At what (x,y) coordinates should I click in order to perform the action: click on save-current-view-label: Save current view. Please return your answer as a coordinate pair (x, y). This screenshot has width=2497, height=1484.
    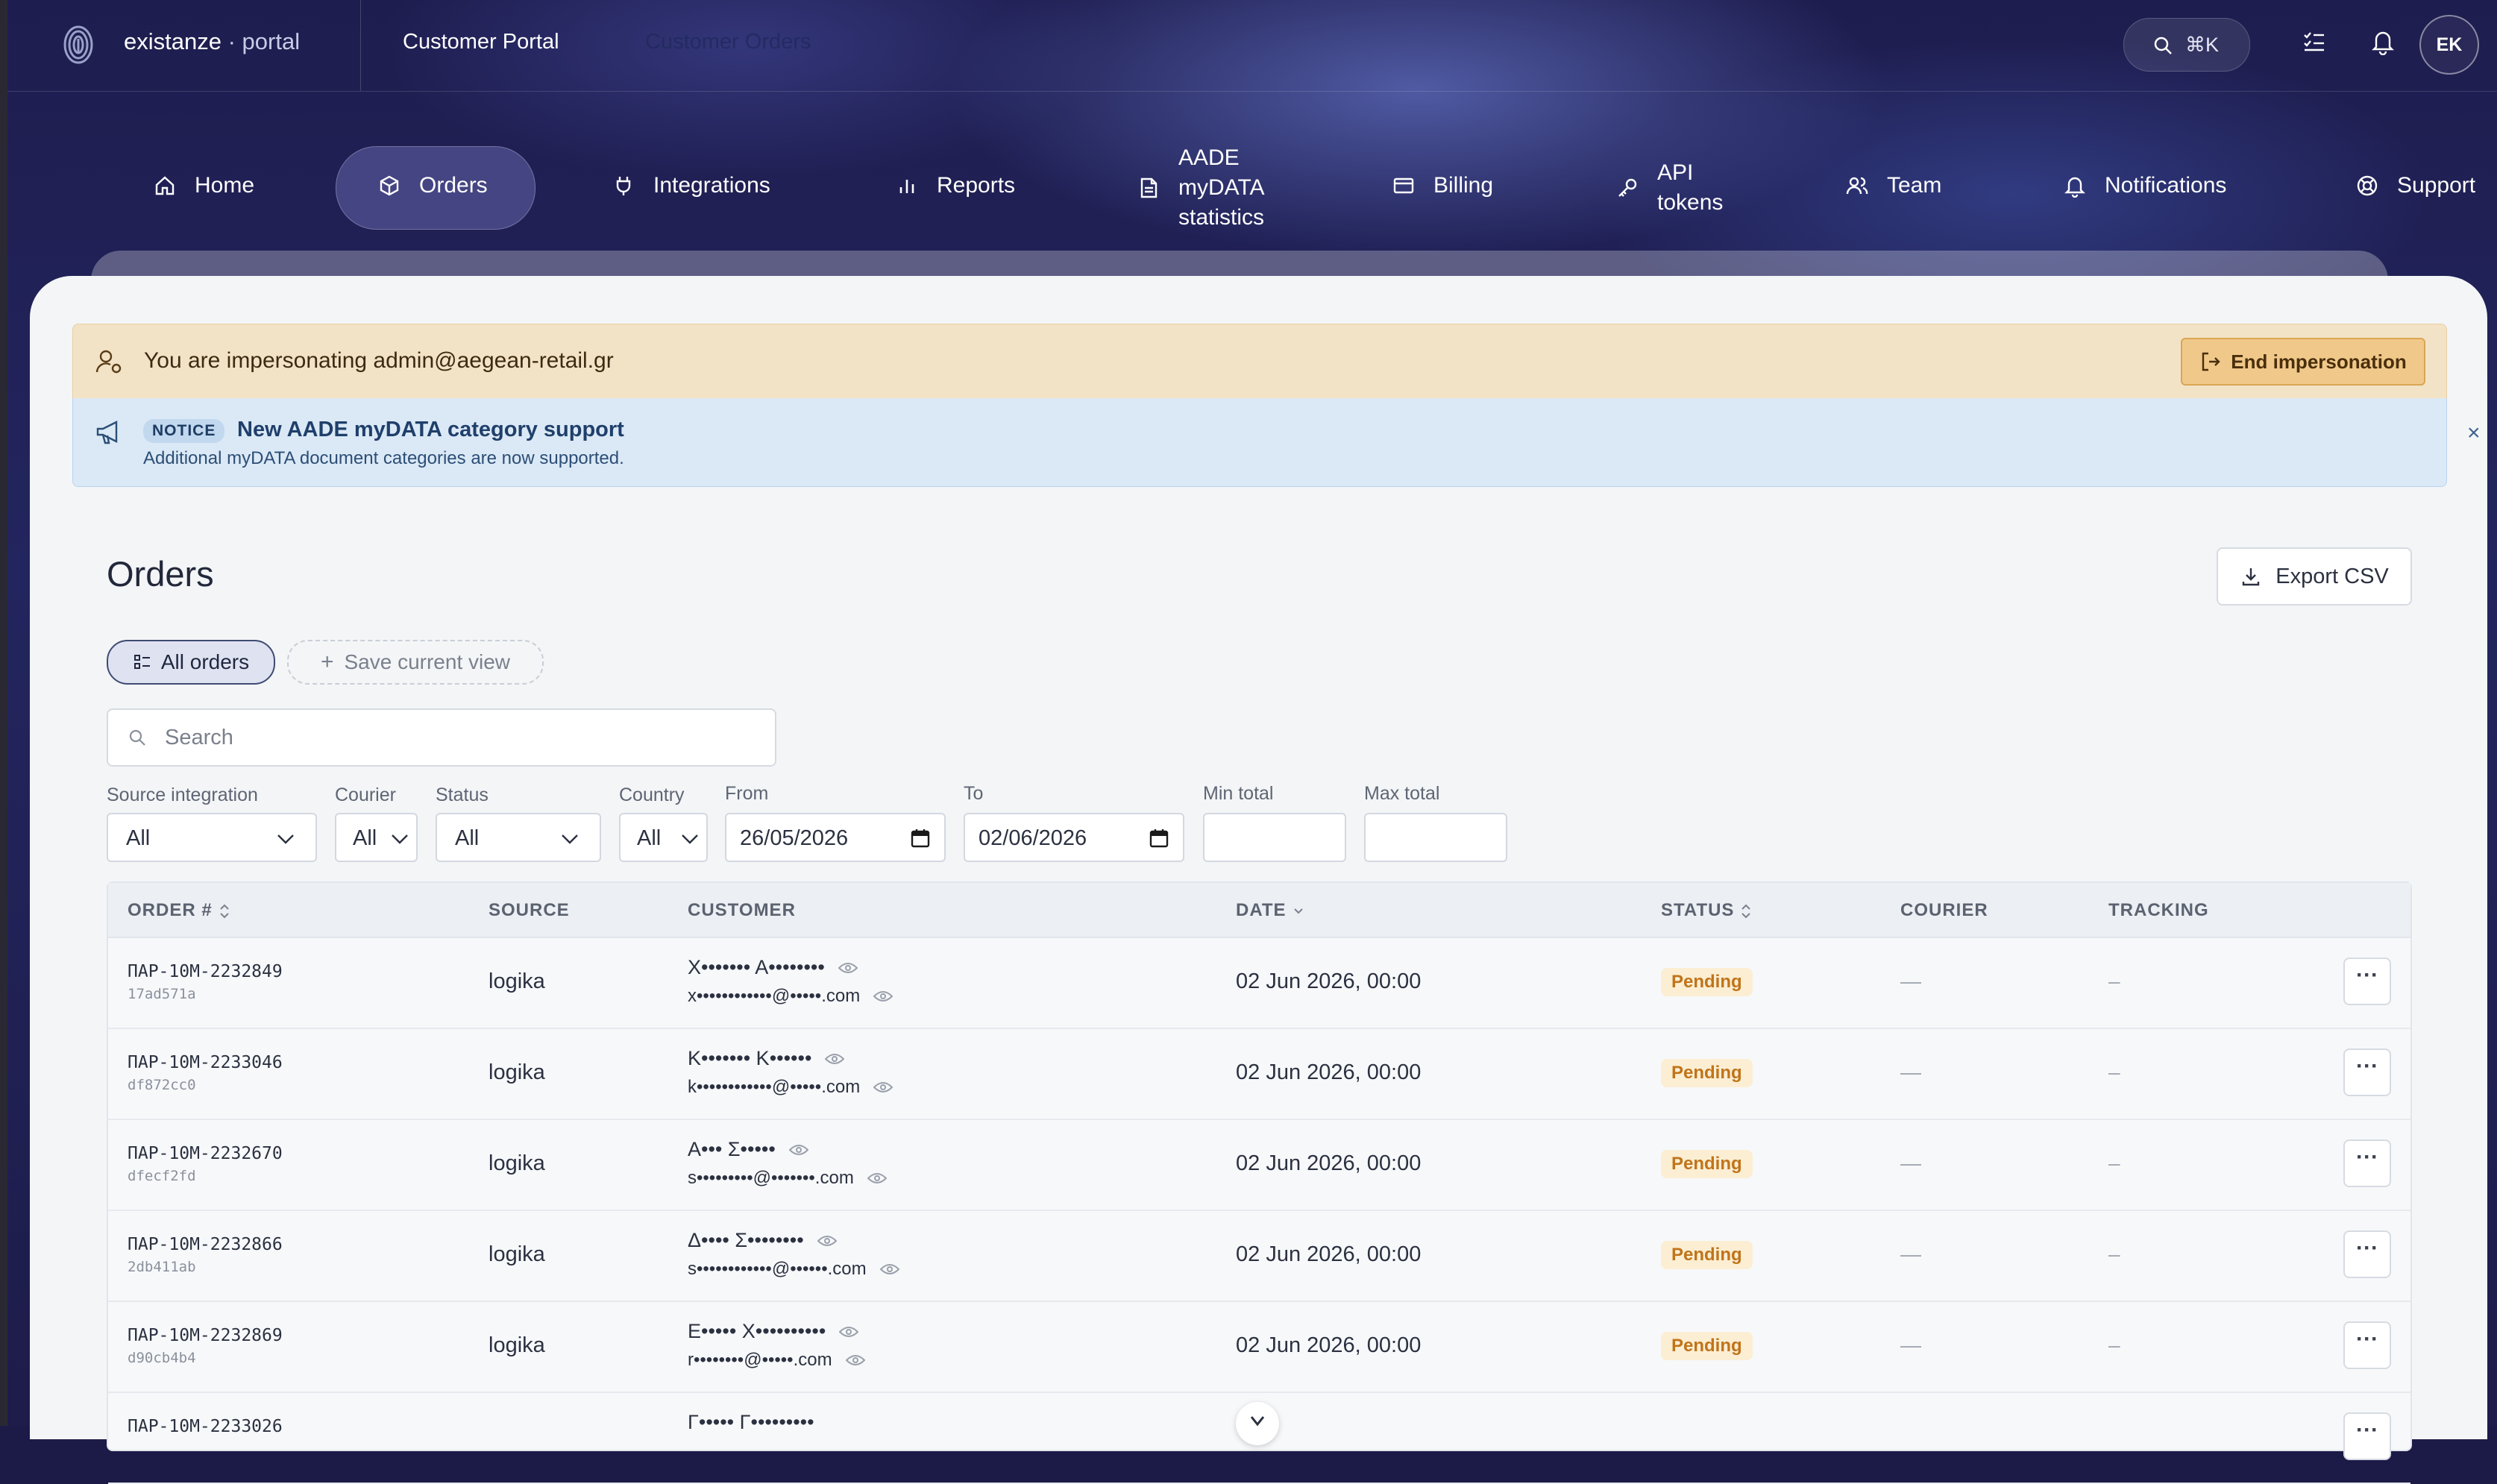
    Looking at the image, I should click on (428, 661).